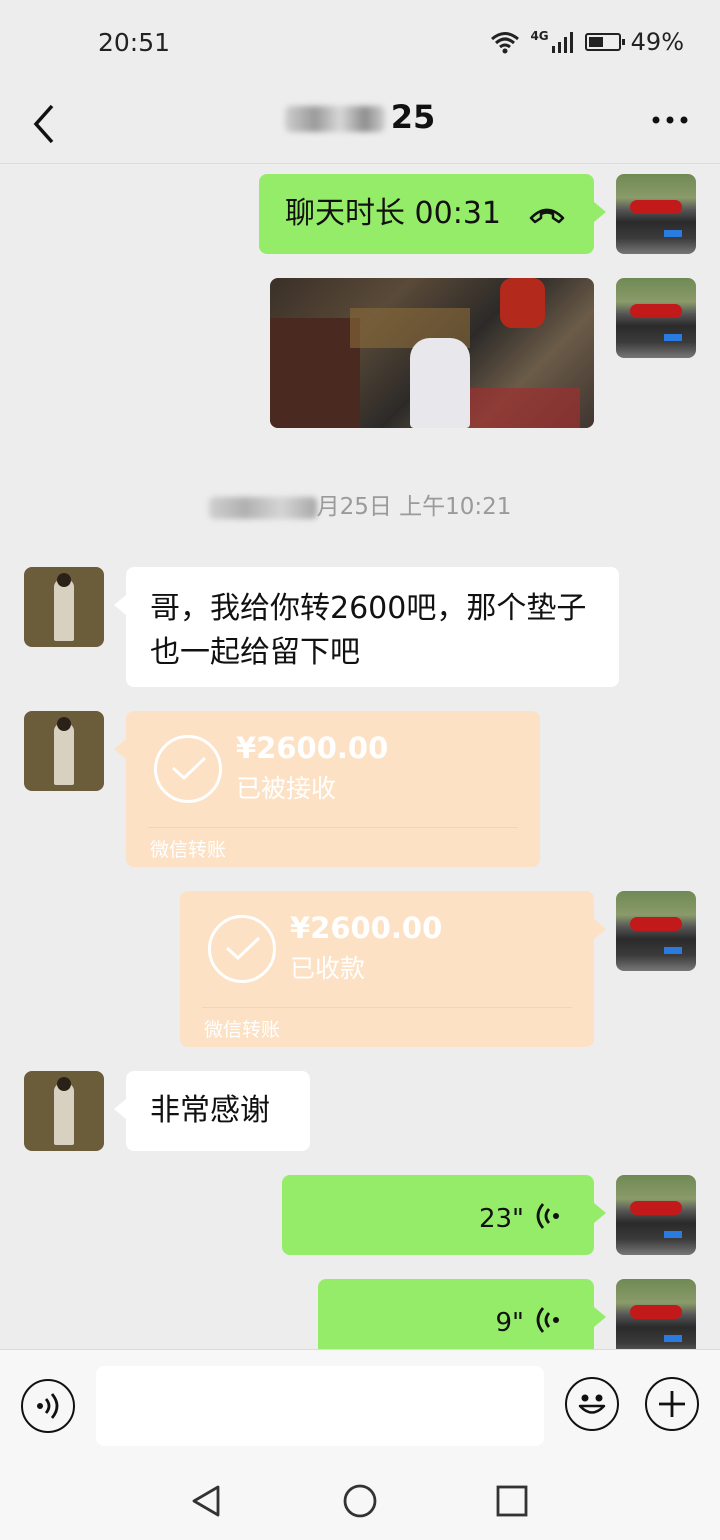  I want to click on plus-icon, so click(672, 1404).